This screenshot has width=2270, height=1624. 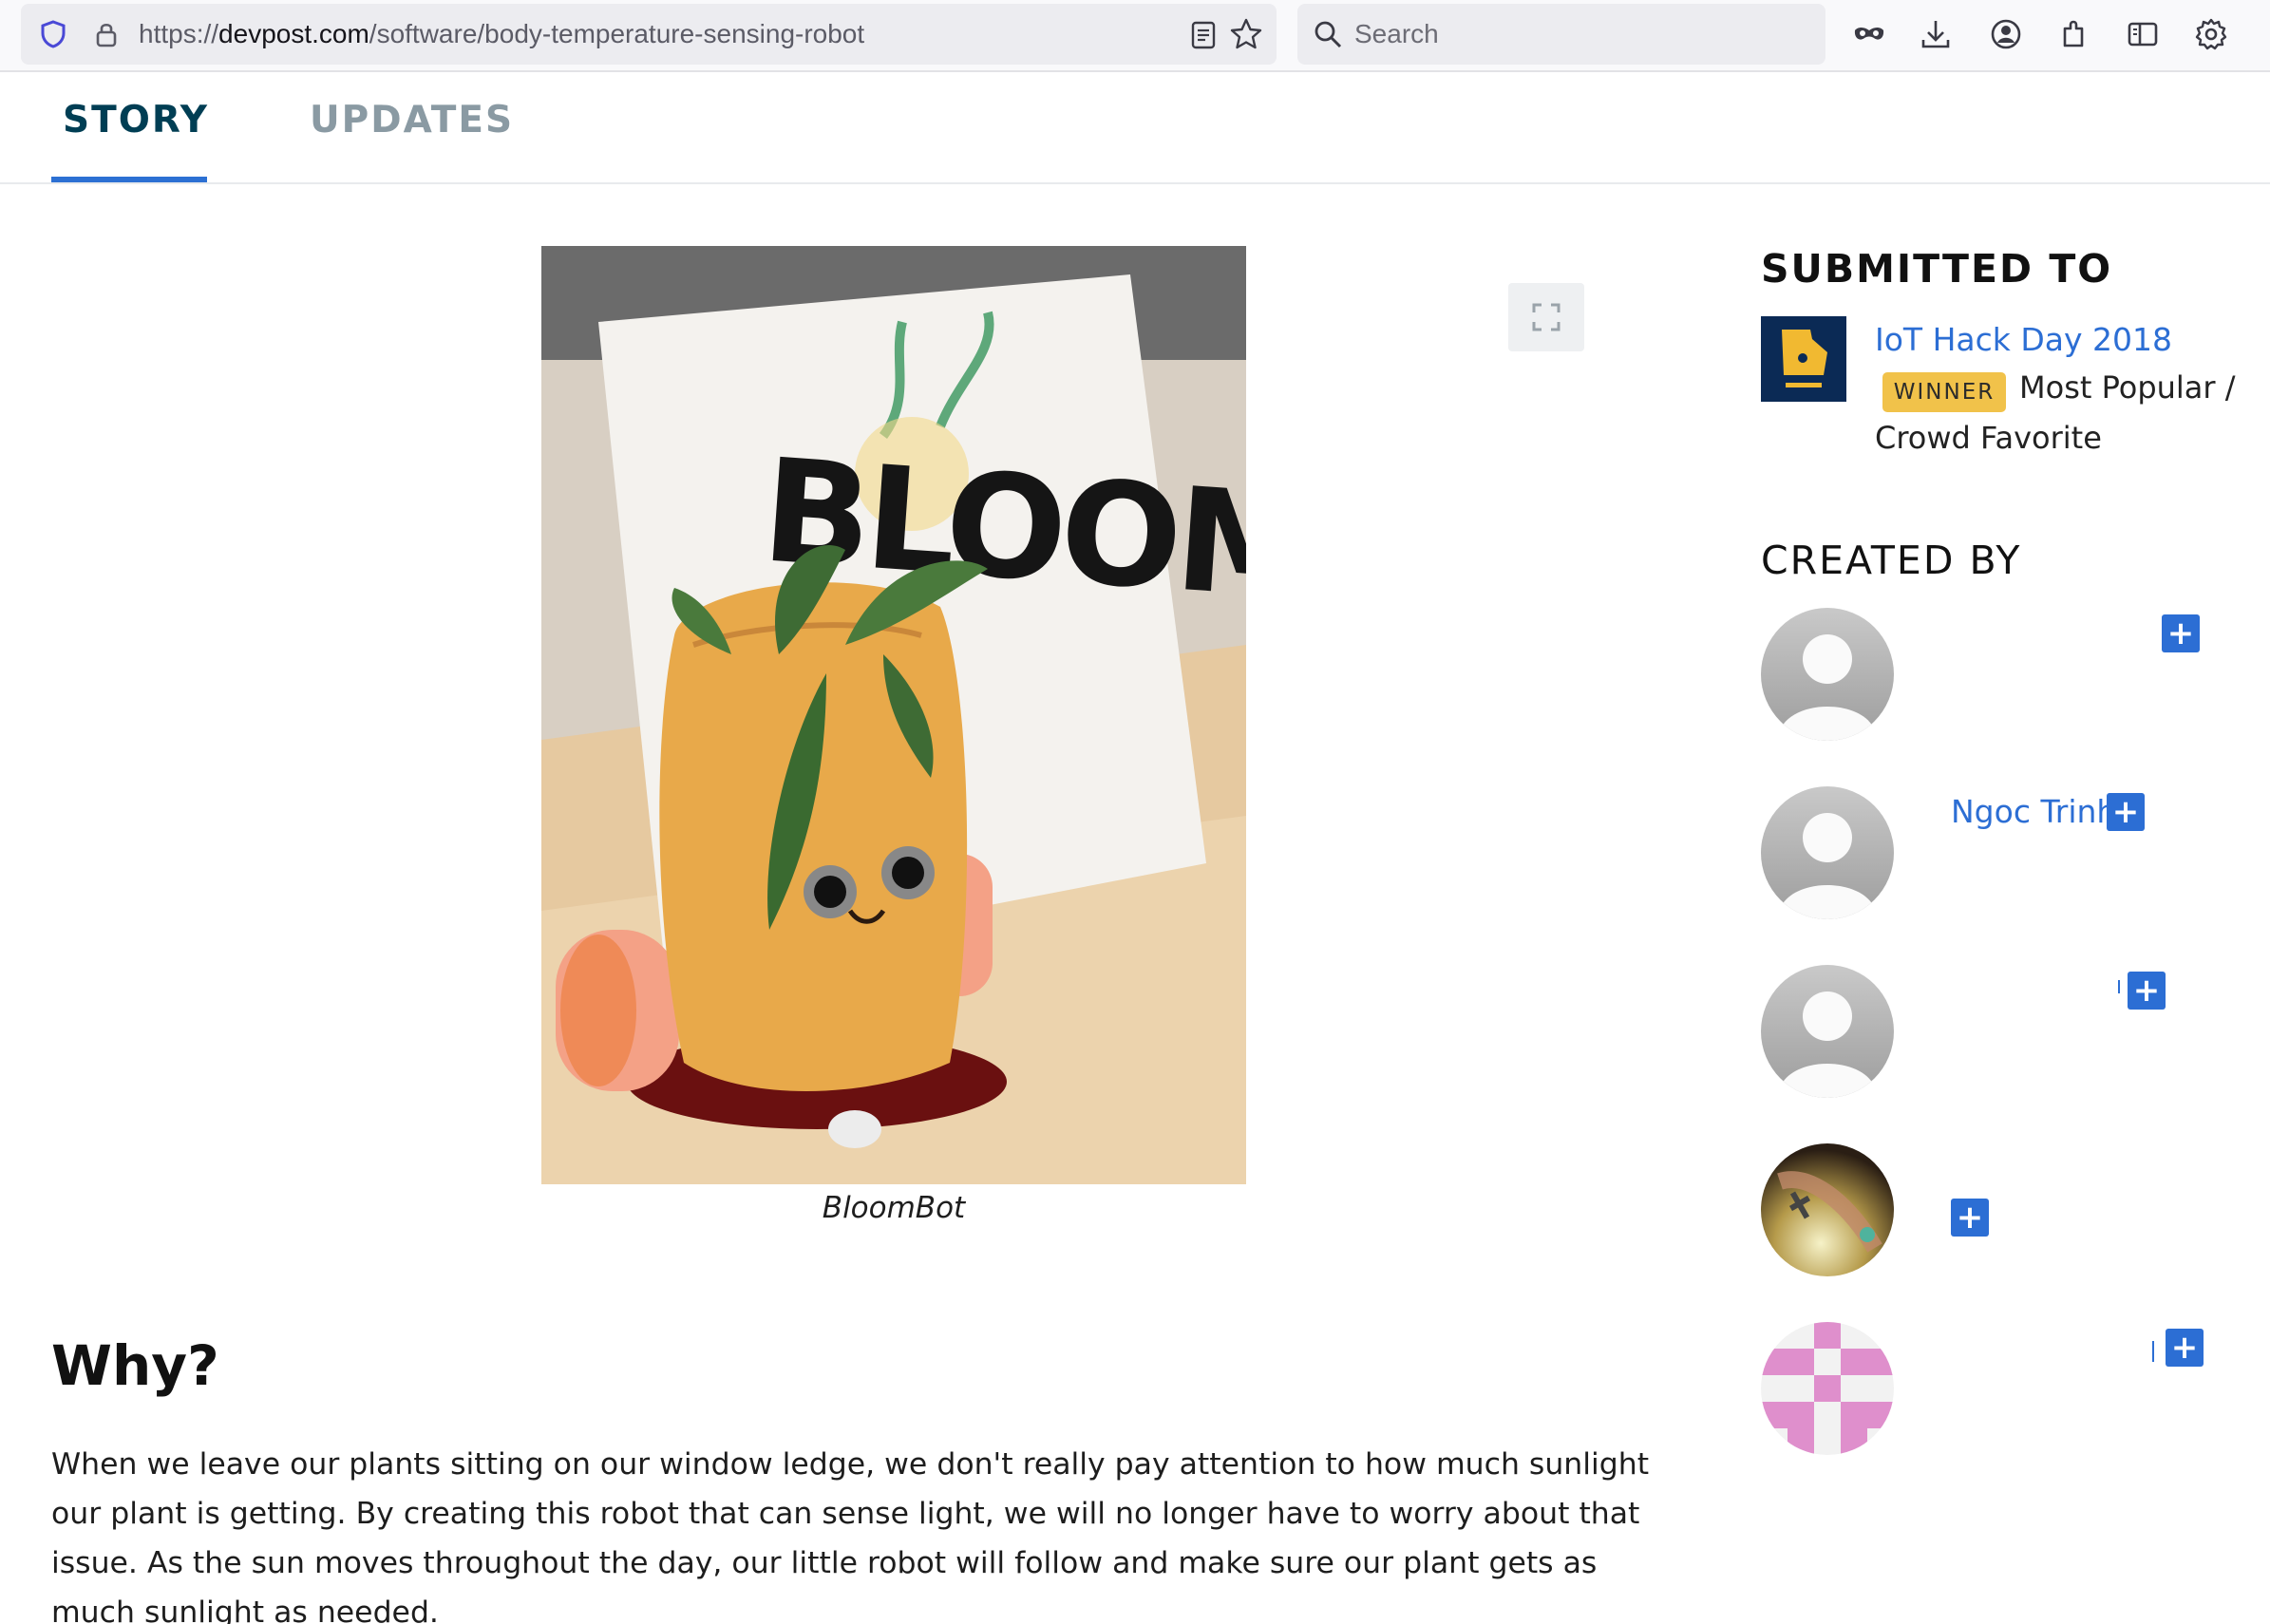 I want to click on tab-story: STORY, so click(x=136, y=120).